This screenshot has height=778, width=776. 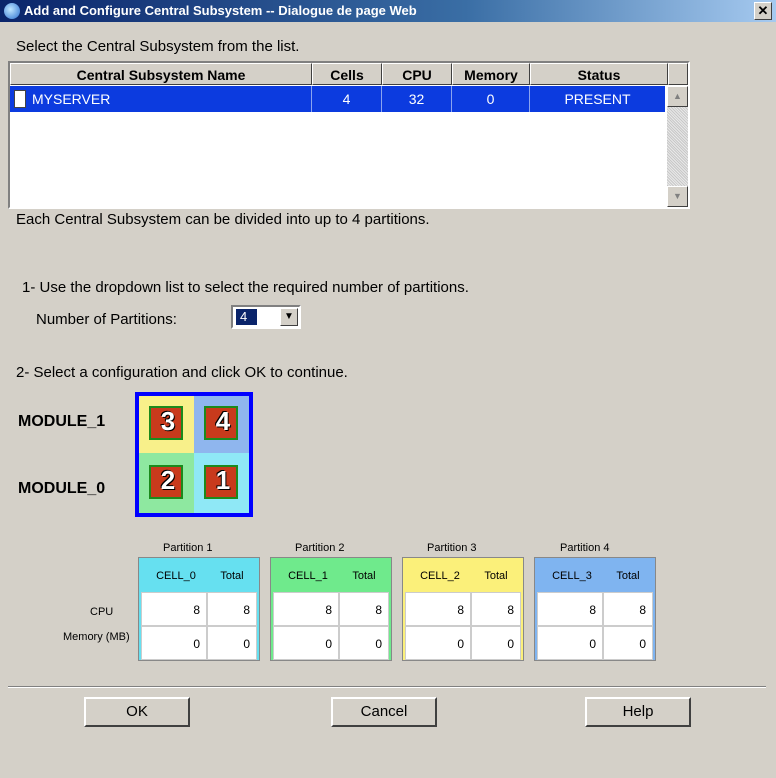 What do you see at coordinates (176, 576) in the screenshot?
I see `cell-name: CELL_0` at bounding box center [176, 576].